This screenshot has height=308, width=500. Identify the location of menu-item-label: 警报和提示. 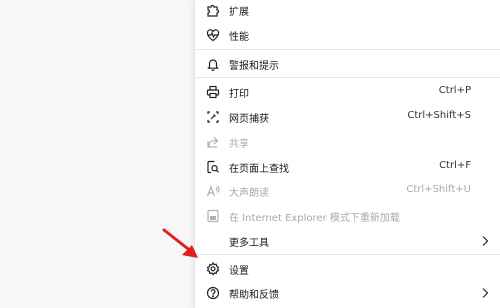
(254, 66).